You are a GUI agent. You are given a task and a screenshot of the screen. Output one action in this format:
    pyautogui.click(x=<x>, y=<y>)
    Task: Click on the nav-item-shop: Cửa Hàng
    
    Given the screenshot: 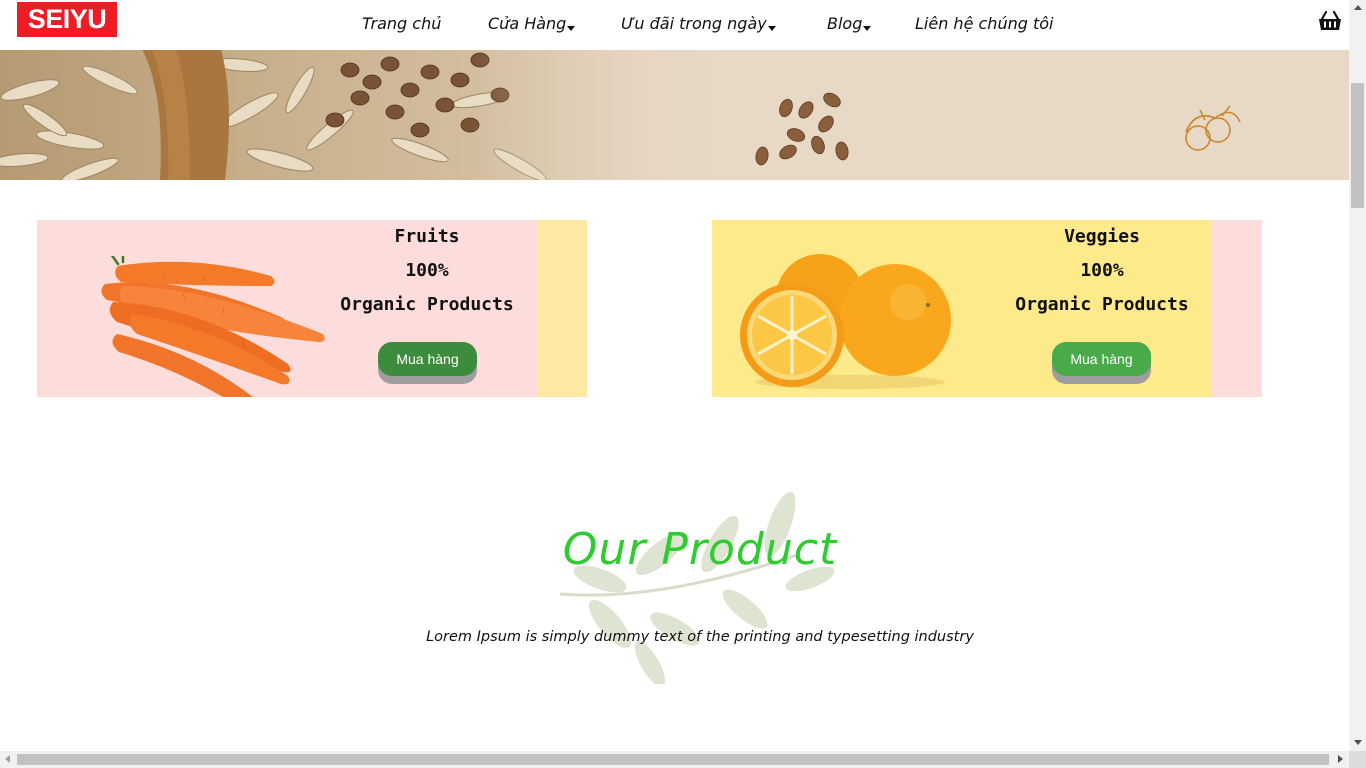 What is the action you would take?
    pyautogui.click(x=532, y=24)
    